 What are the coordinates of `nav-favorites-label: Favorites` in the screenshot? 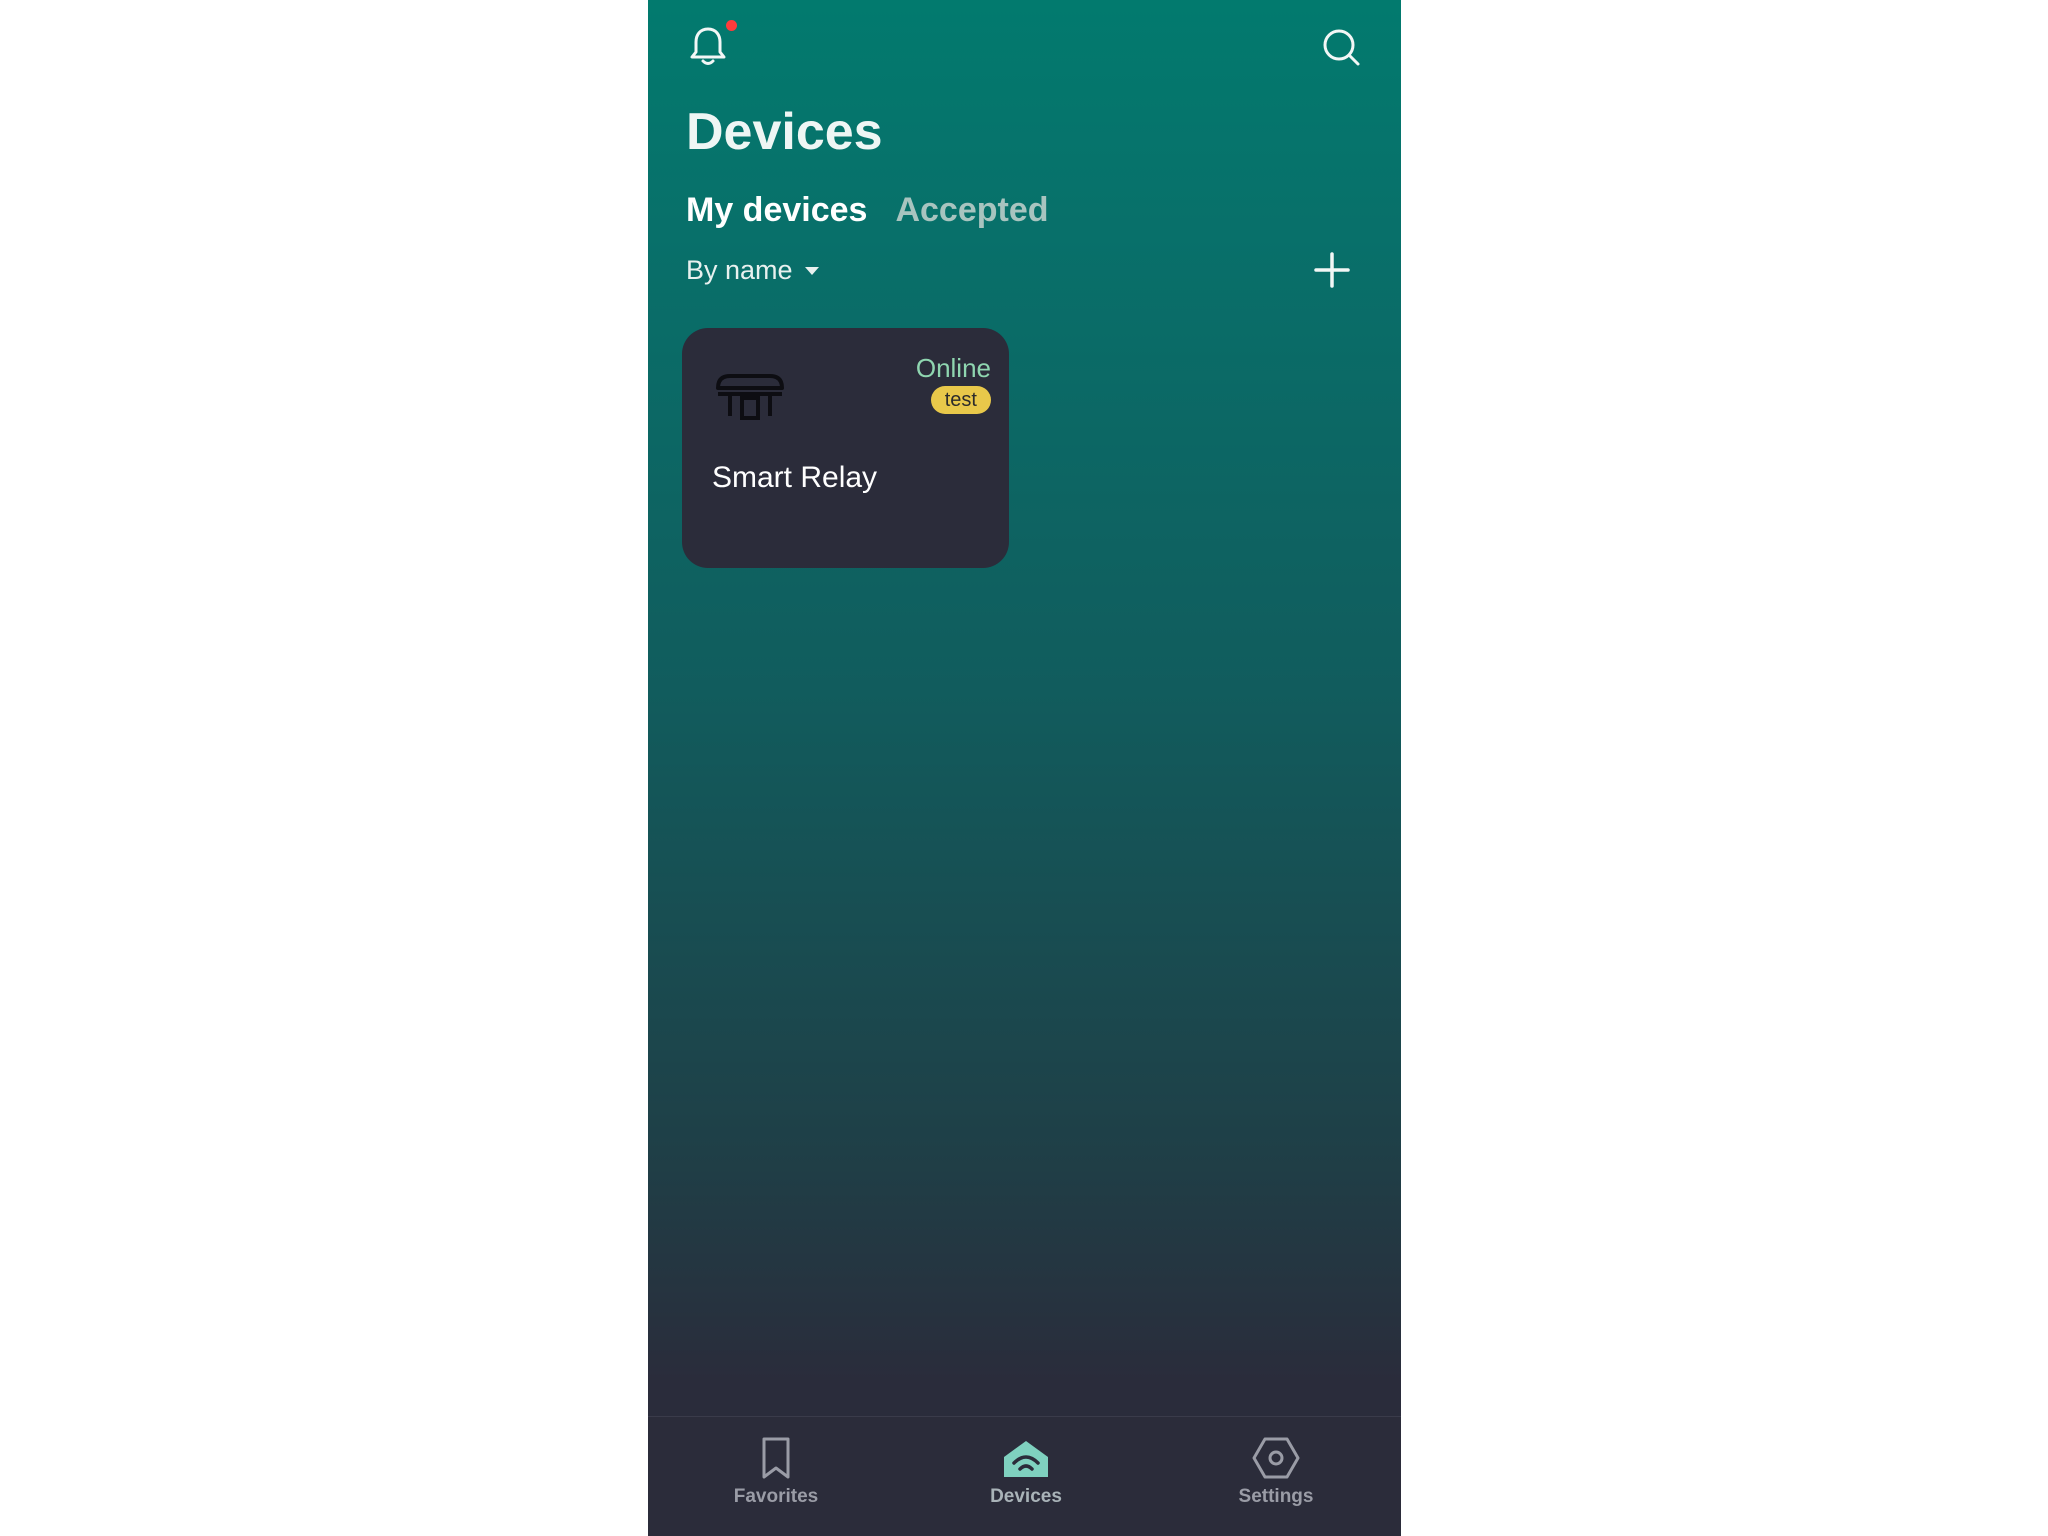 It's located at (776, 1496).